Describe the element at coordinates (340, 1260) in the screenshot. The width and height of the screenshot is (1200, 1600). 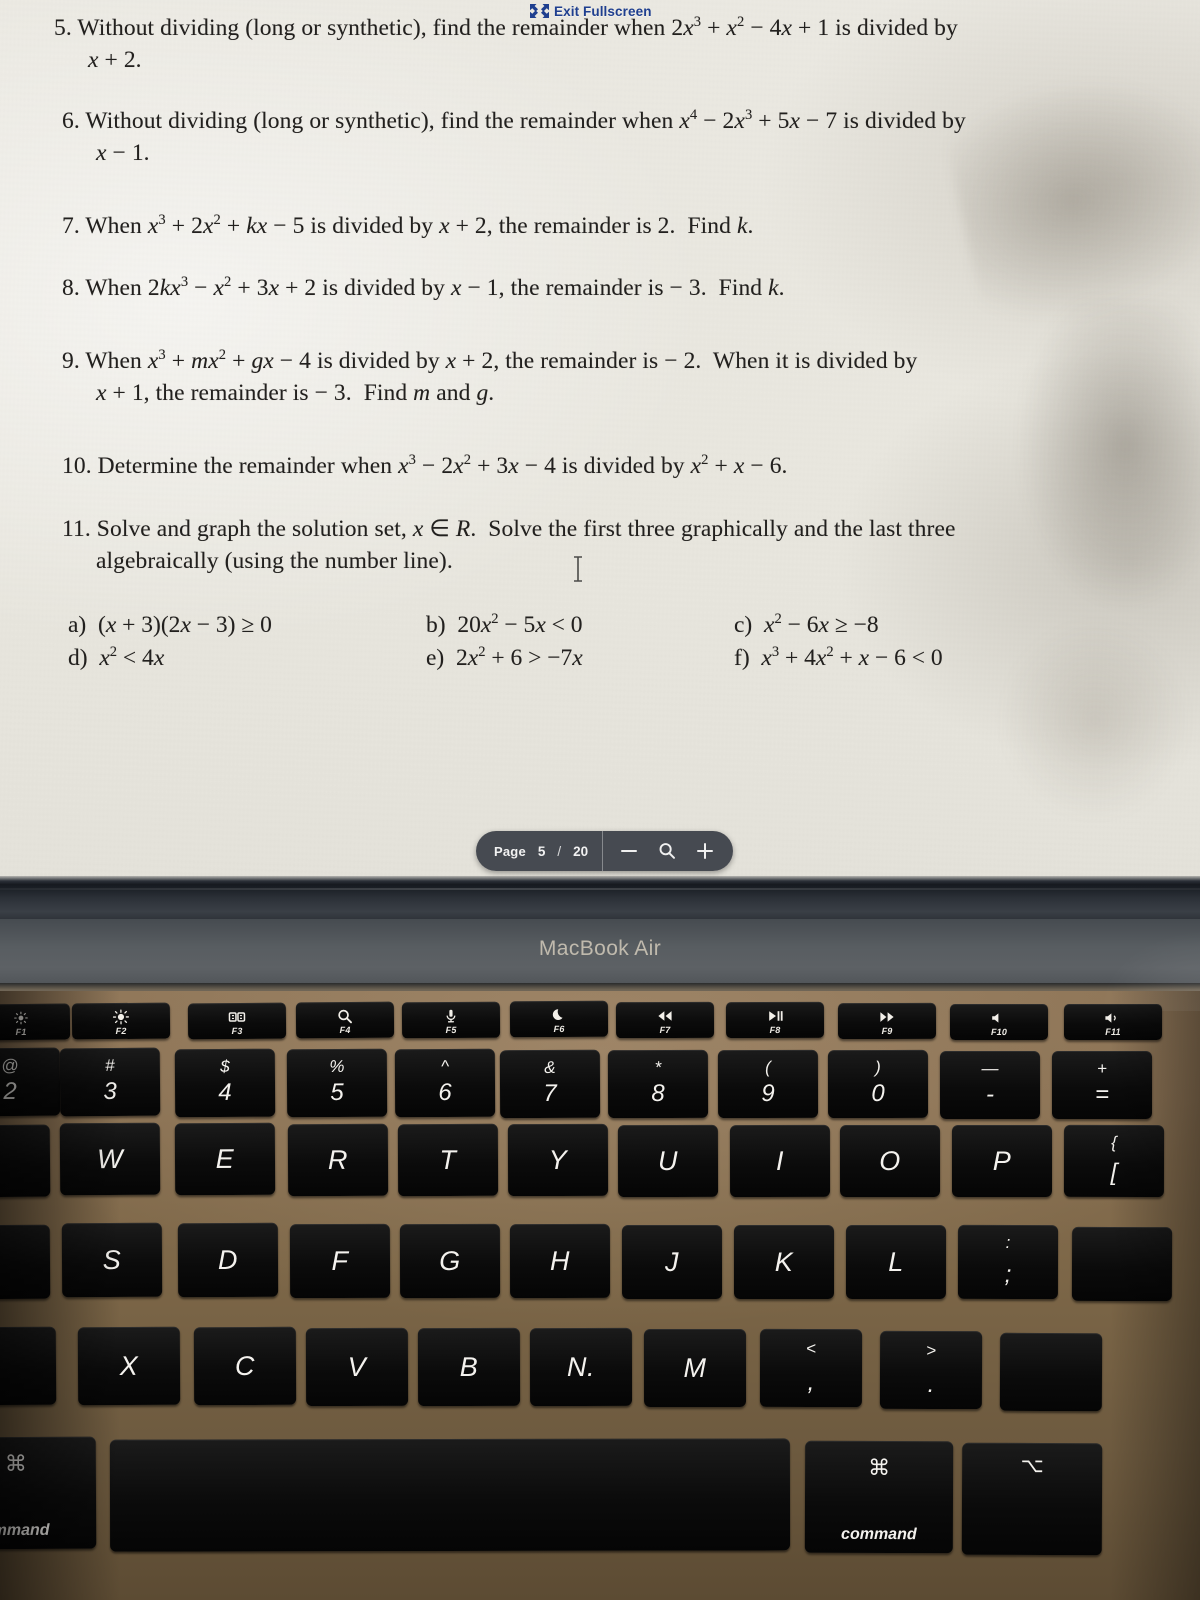
I see `key-f: F` at that location.